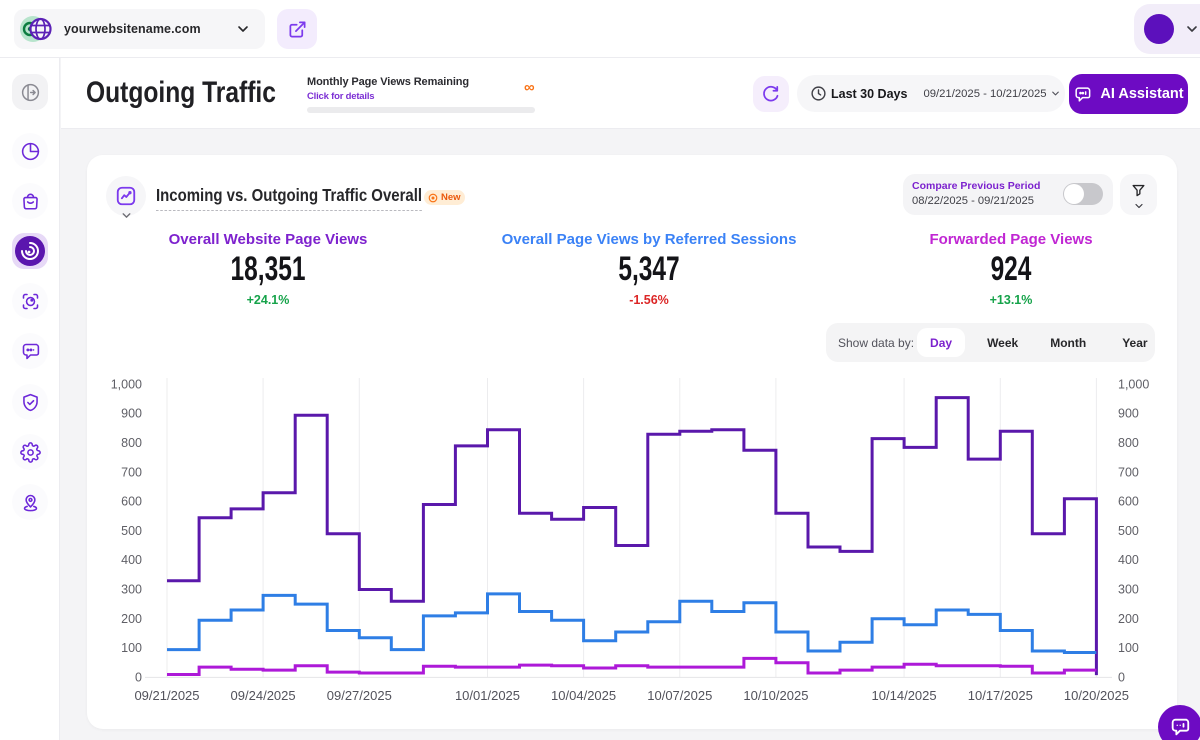 Image resolution: width=1200 pixels, height=740 pixels. Describe the element at coordinates (904, 695) in the screenshot. I see `svg-text: 10/14/2025` at that location.